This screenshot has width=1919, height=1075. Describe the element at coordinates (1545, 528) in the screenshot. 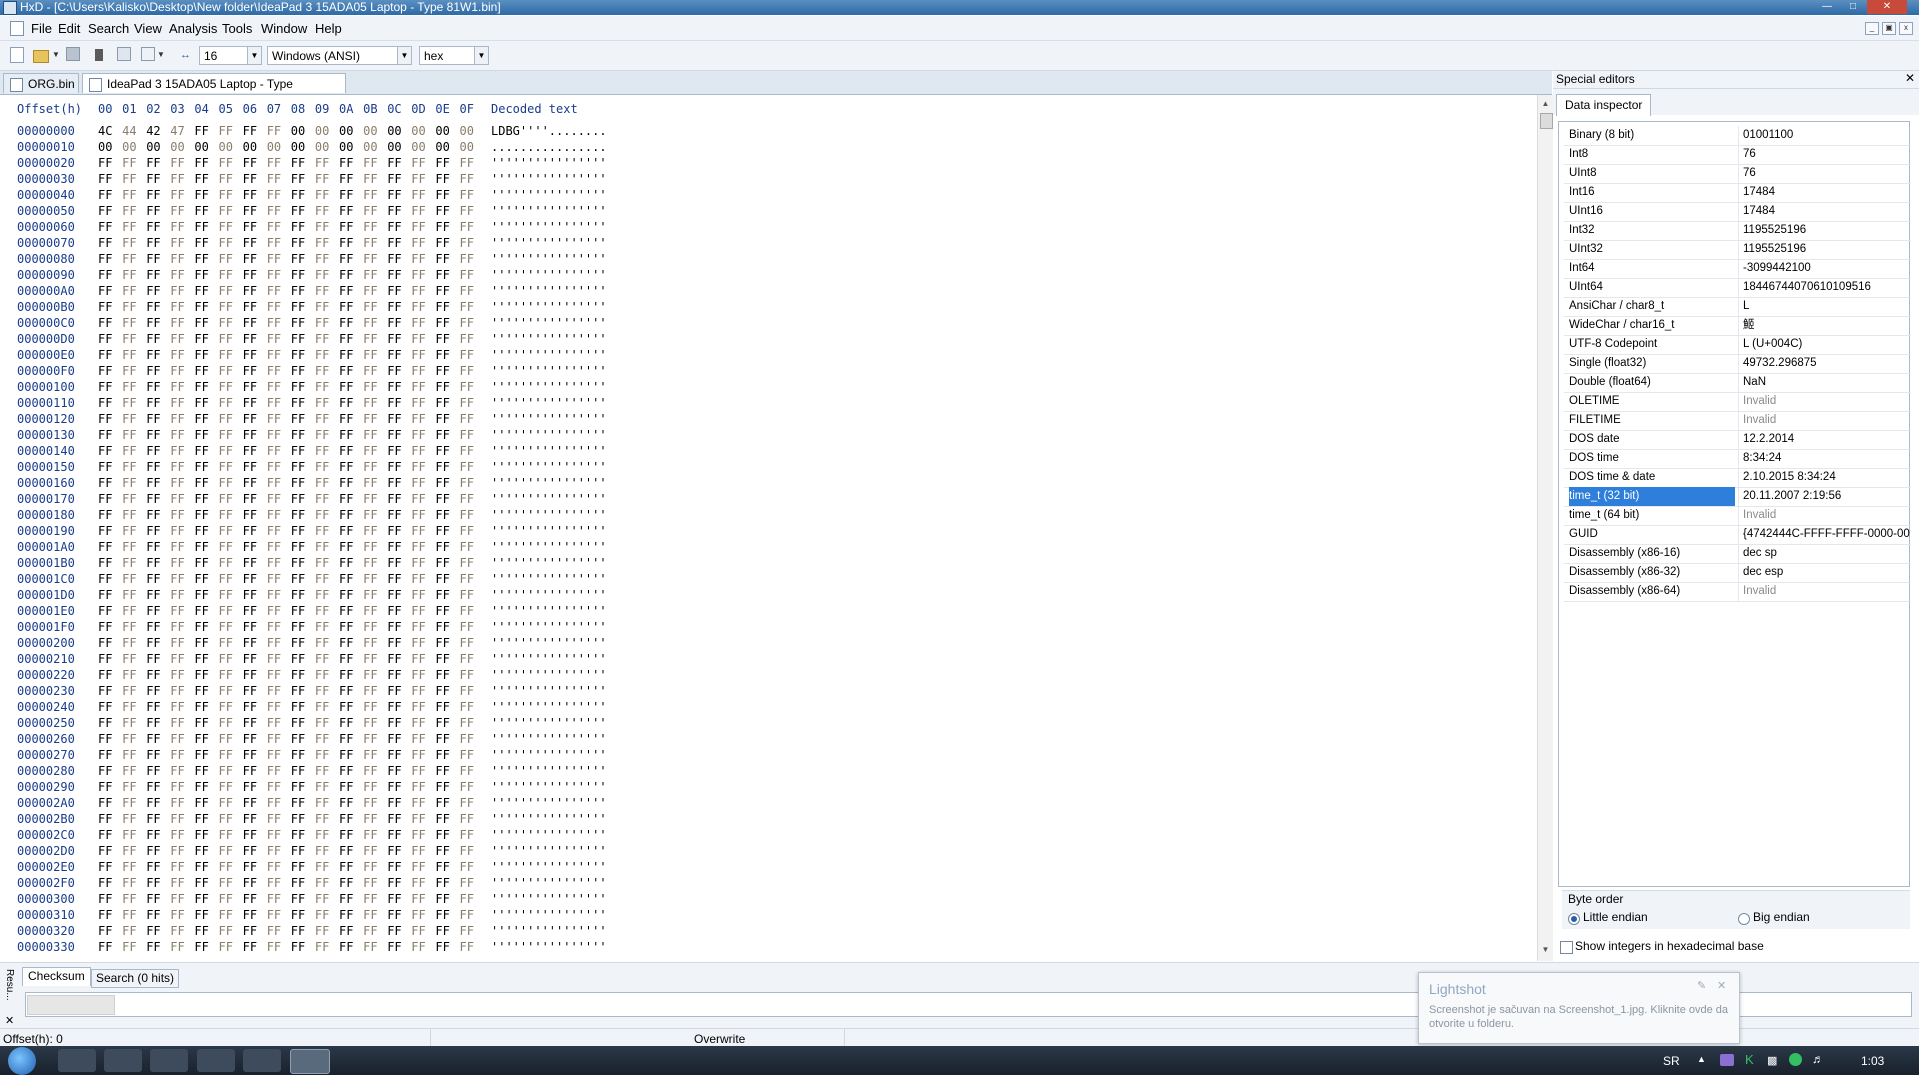

I see `vertical-scrollbar: ▲ ▼` at that location.